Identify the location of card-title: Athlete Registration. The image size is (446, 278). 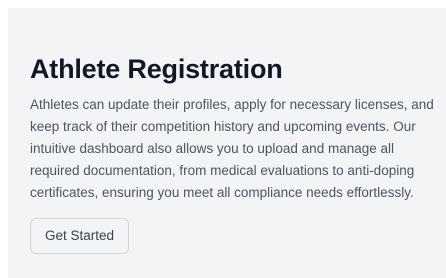
(156, 69).